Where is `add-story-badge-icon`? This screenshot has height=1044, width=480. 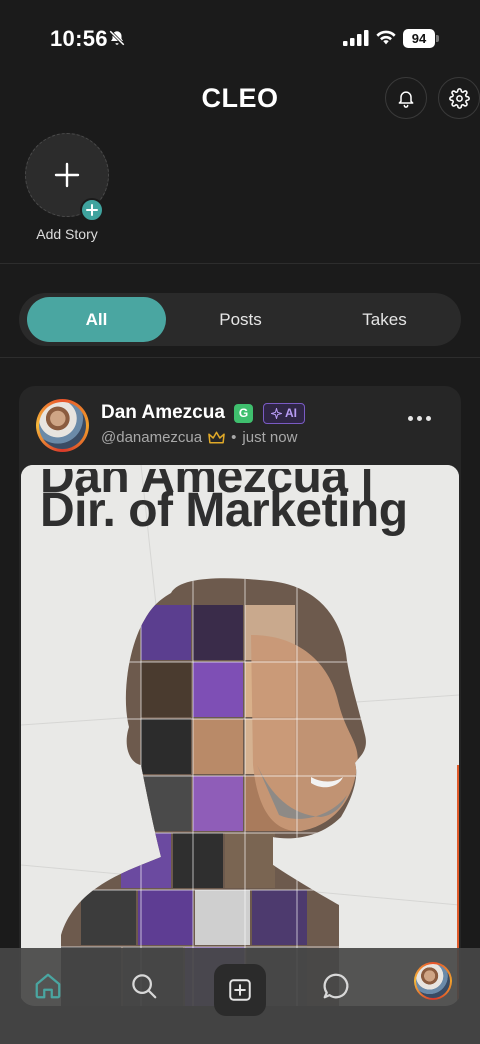 add-story-badge-icon is located at coordinates (92, 210).